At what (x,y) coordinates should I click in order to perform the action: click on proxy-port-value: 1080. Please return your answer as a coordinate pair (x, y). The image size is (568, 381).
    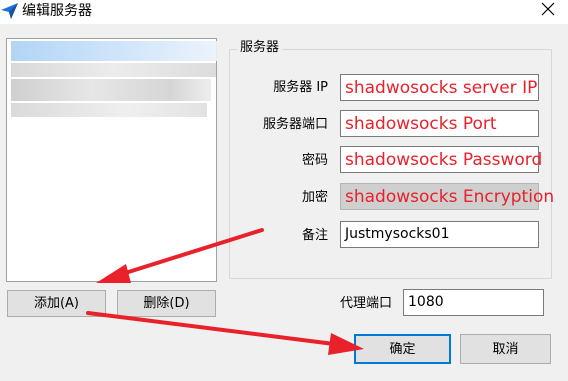
    Looking at the image, I should click on (426, 302).